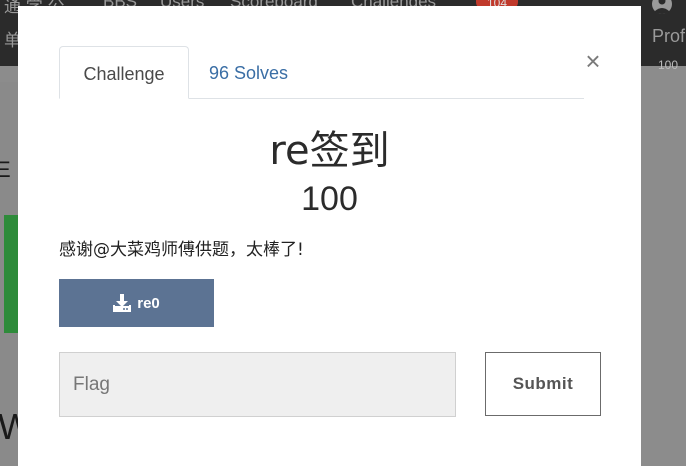 The image size is (686, 466). Describe the element at coordinates (662, 9) in the screenshot. I see `user-icon` at that location.